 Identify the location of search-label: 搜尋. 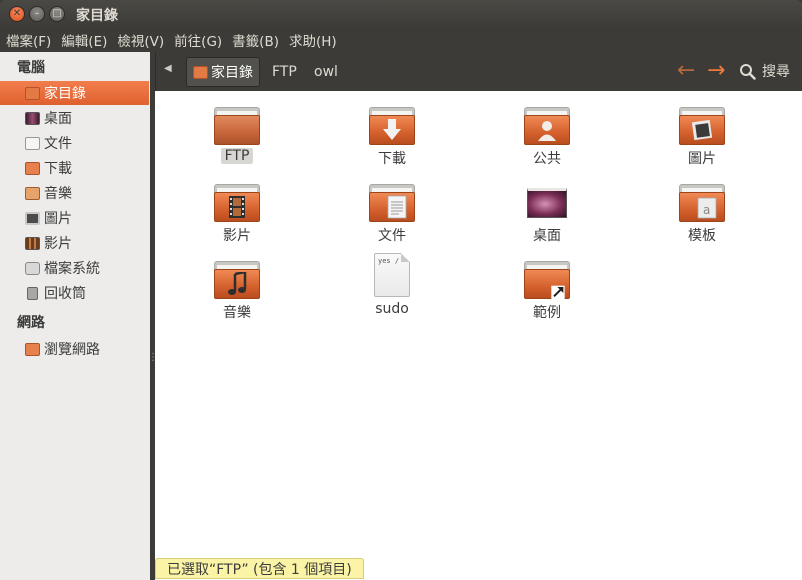
(776, 72).